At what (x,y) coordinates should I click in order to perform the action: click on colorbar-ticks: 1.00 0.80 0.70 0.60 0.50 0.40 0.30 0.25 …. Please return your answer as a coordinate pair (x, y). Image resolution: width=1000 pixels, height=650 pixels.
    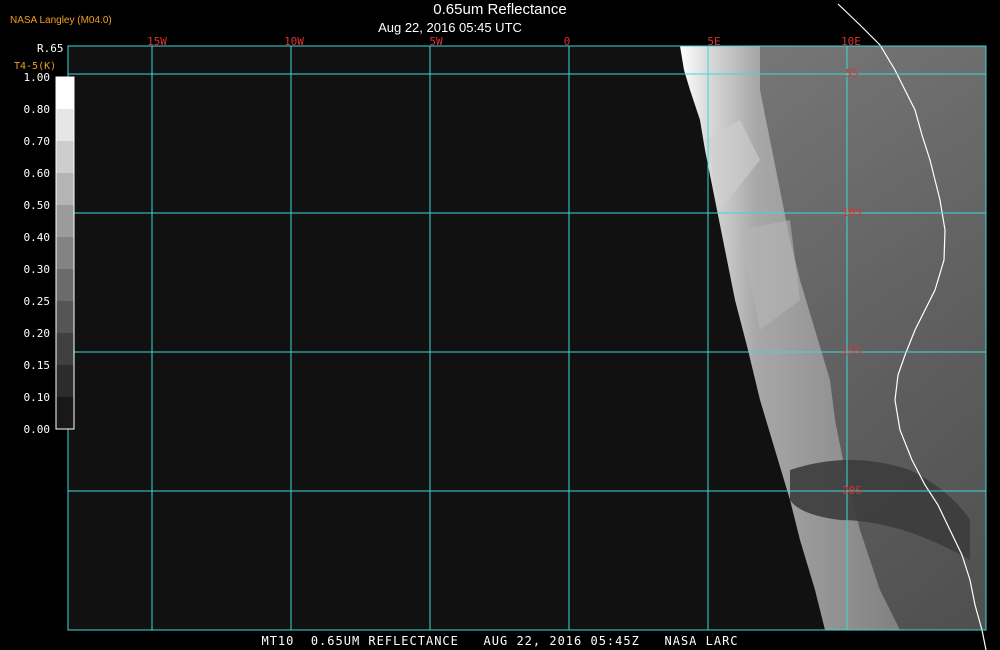
    Looking at the image, I should click on (37, 253).